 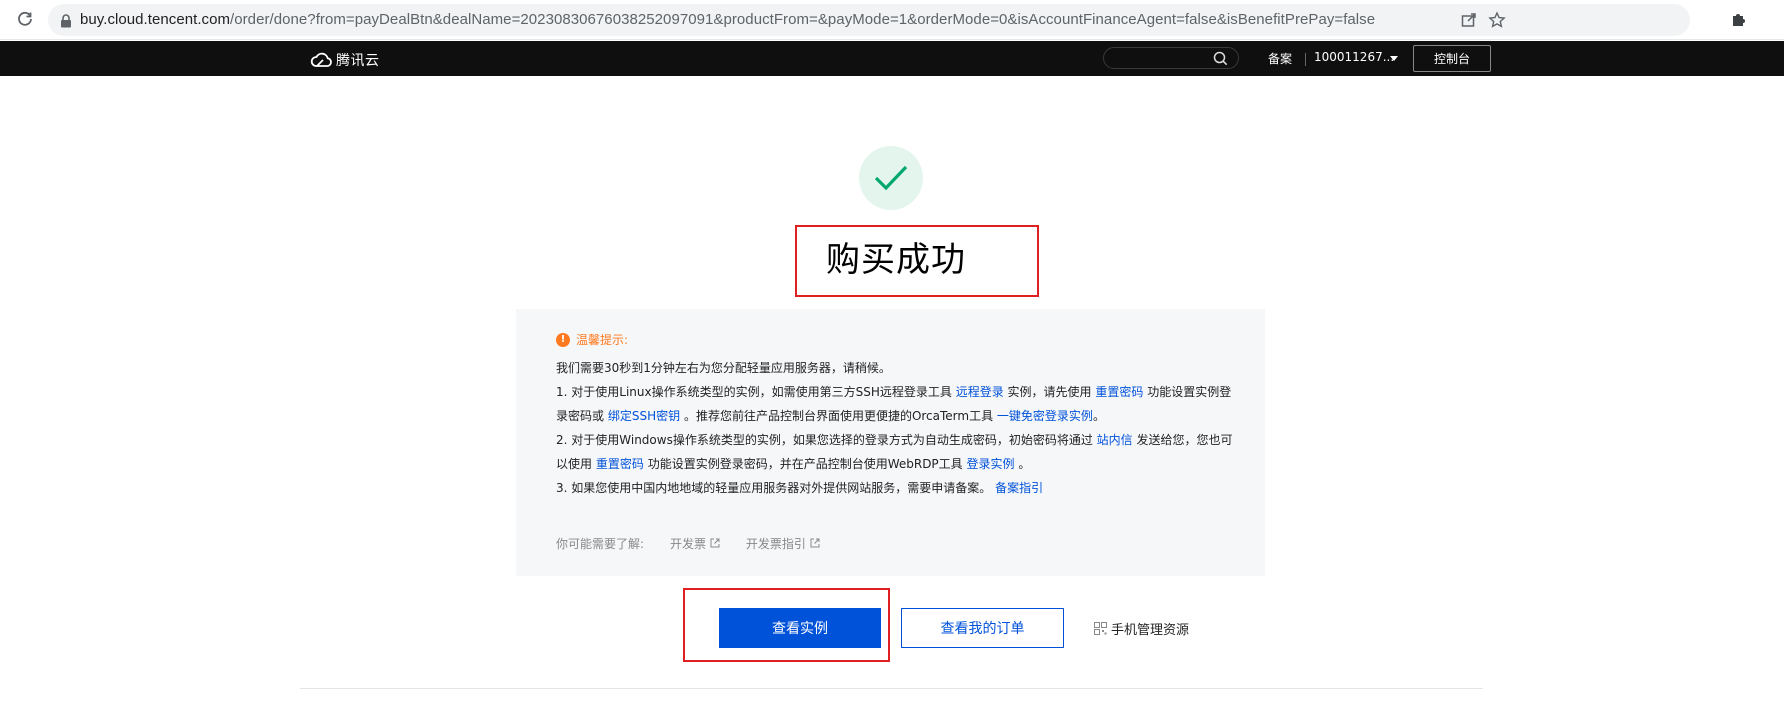 I want to click on qr-code-icon, so click(x=1100, y=628).